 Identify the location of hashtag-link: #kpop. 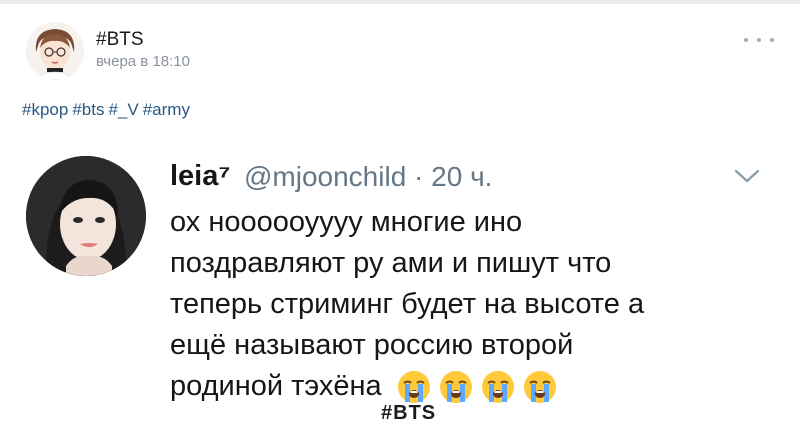
(45, 109).